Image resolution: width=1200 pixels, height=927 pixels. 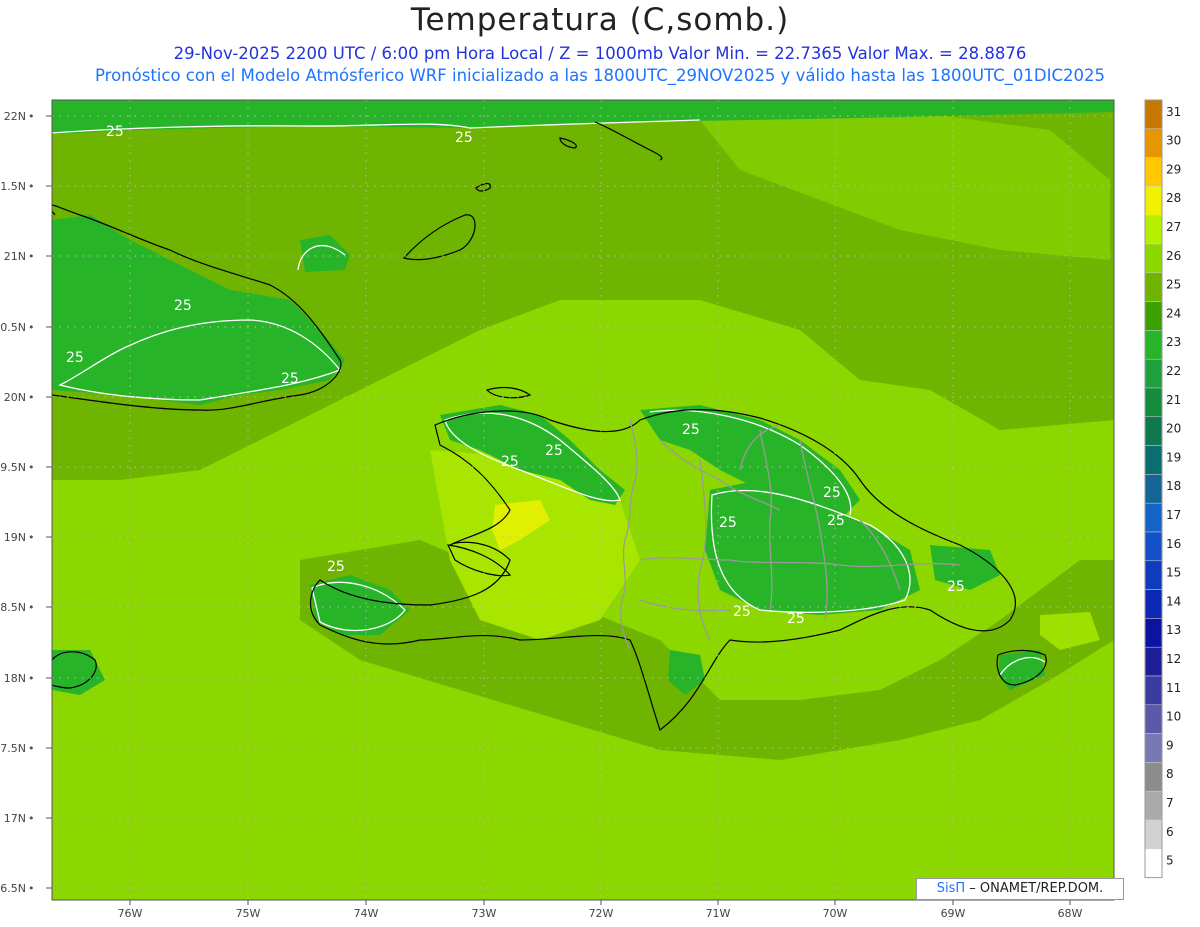 I want to click on colorbar-label: 23, so click(x=1173, y=342).